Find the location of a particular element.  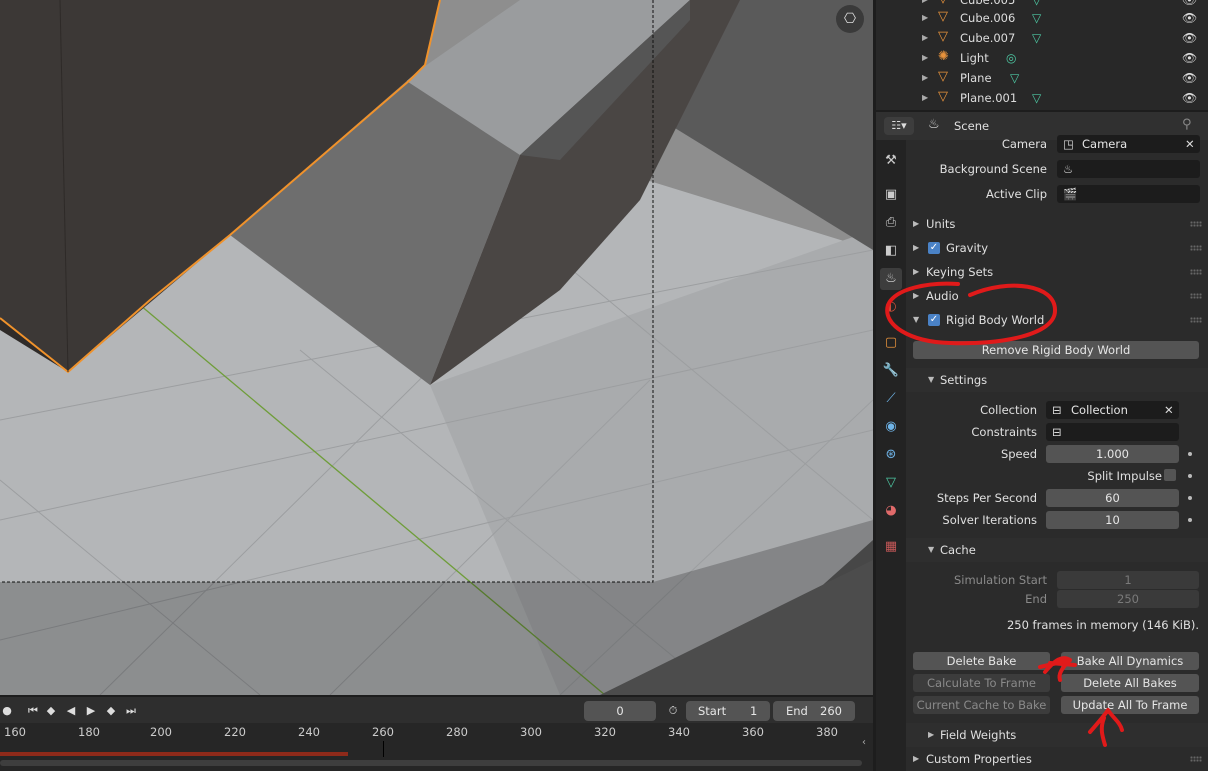

render-tab-icon: ▣ is located at coordinates (891, 195).